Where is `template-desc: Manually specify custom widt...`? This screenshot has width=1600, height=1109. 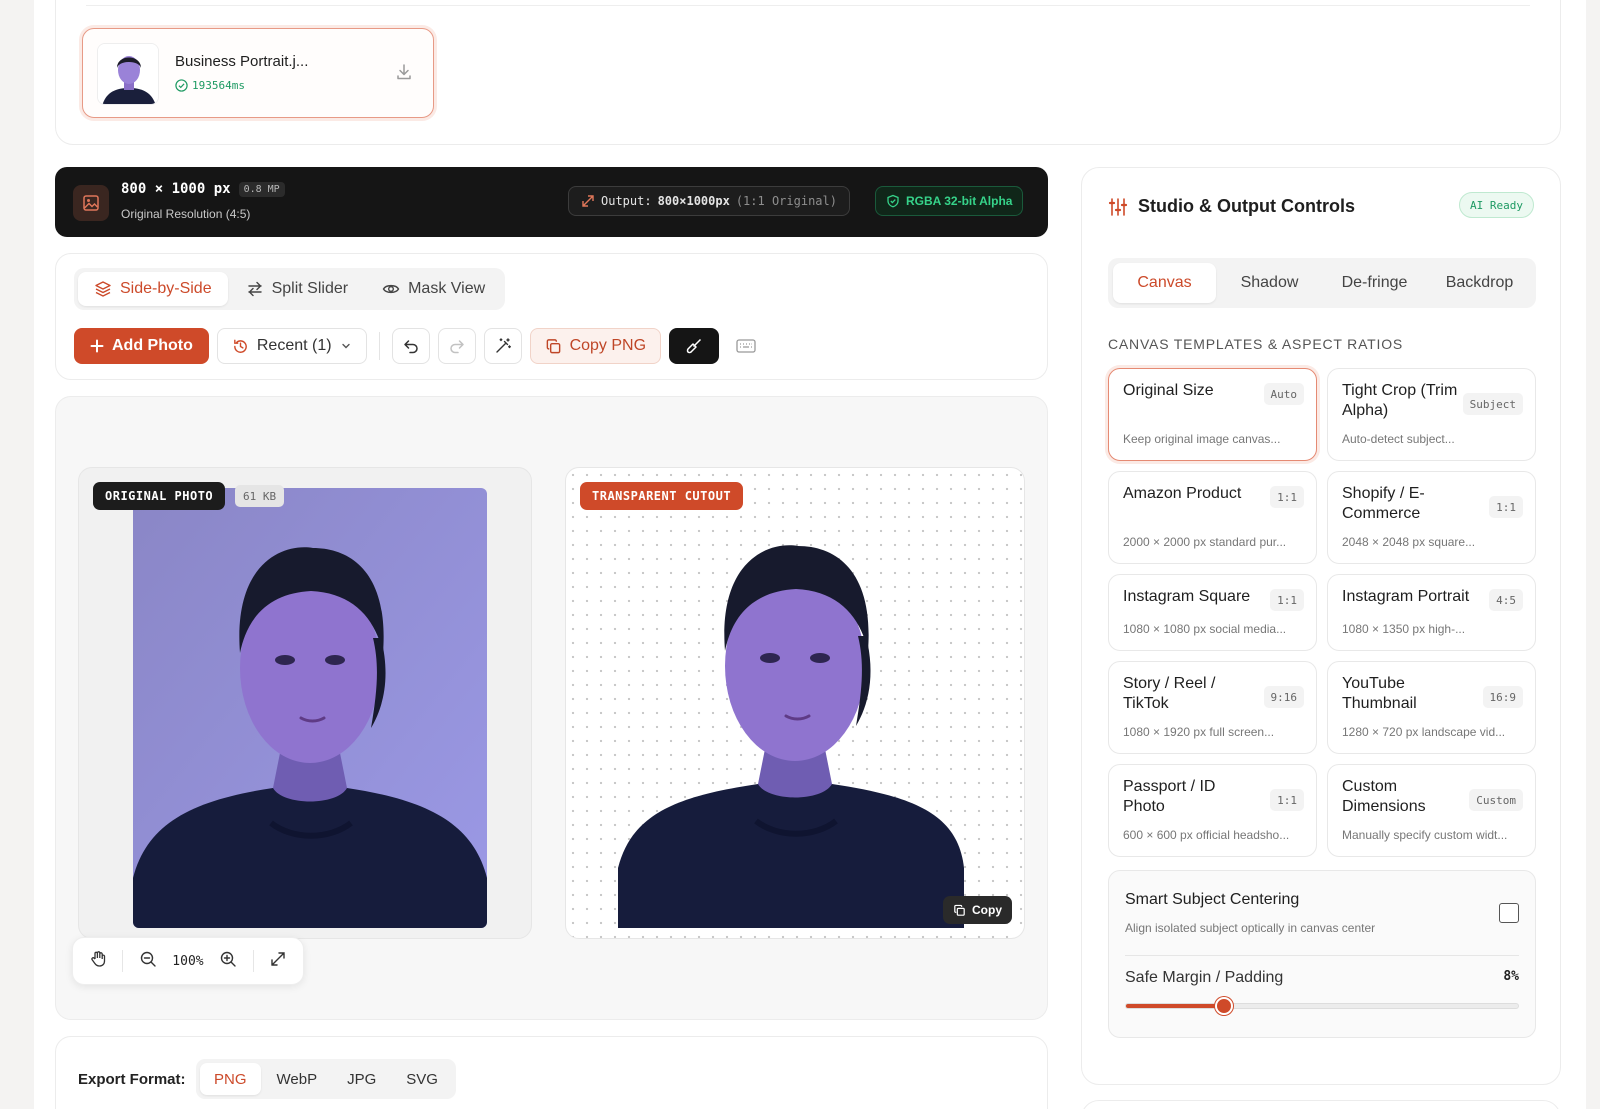
template-desc: Manually specify custom widt... is located at coordinates (1425, 835).